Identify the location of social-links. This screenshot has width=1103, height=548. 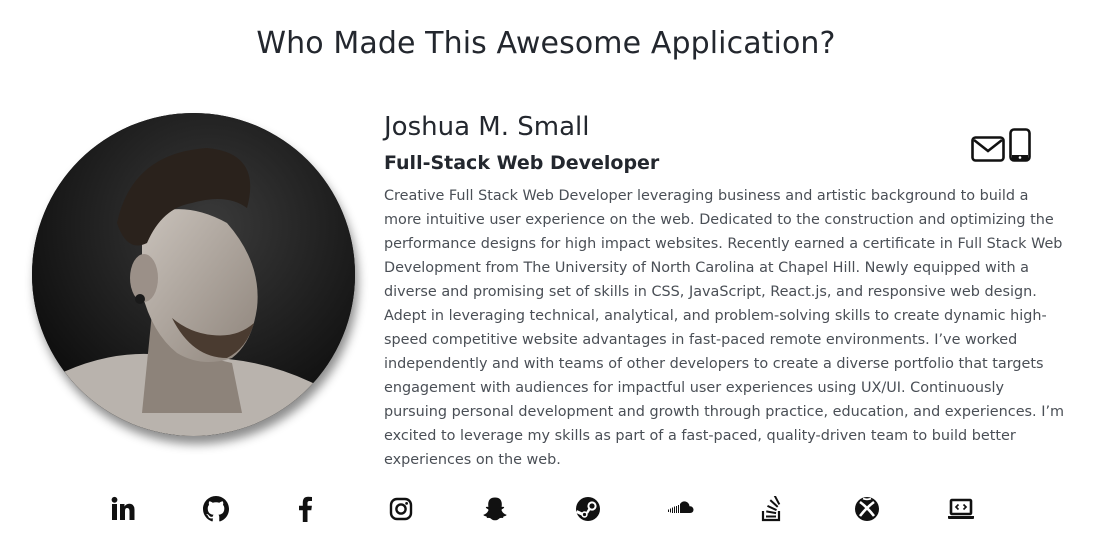
(575, 509).